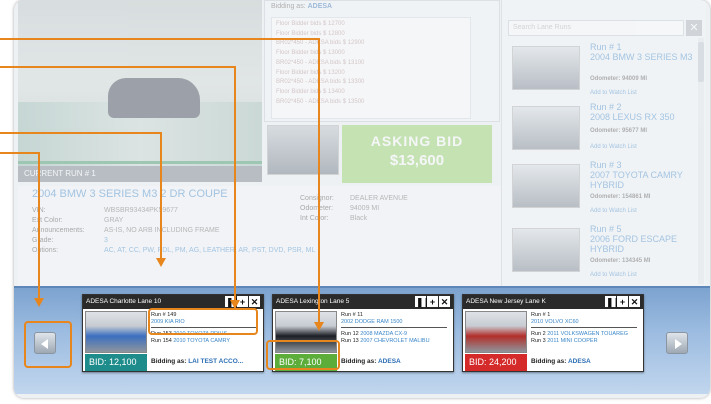 This screenshot has height=404, width=711. I want to click on current-run-label: Run # 1, so click(541, 315).